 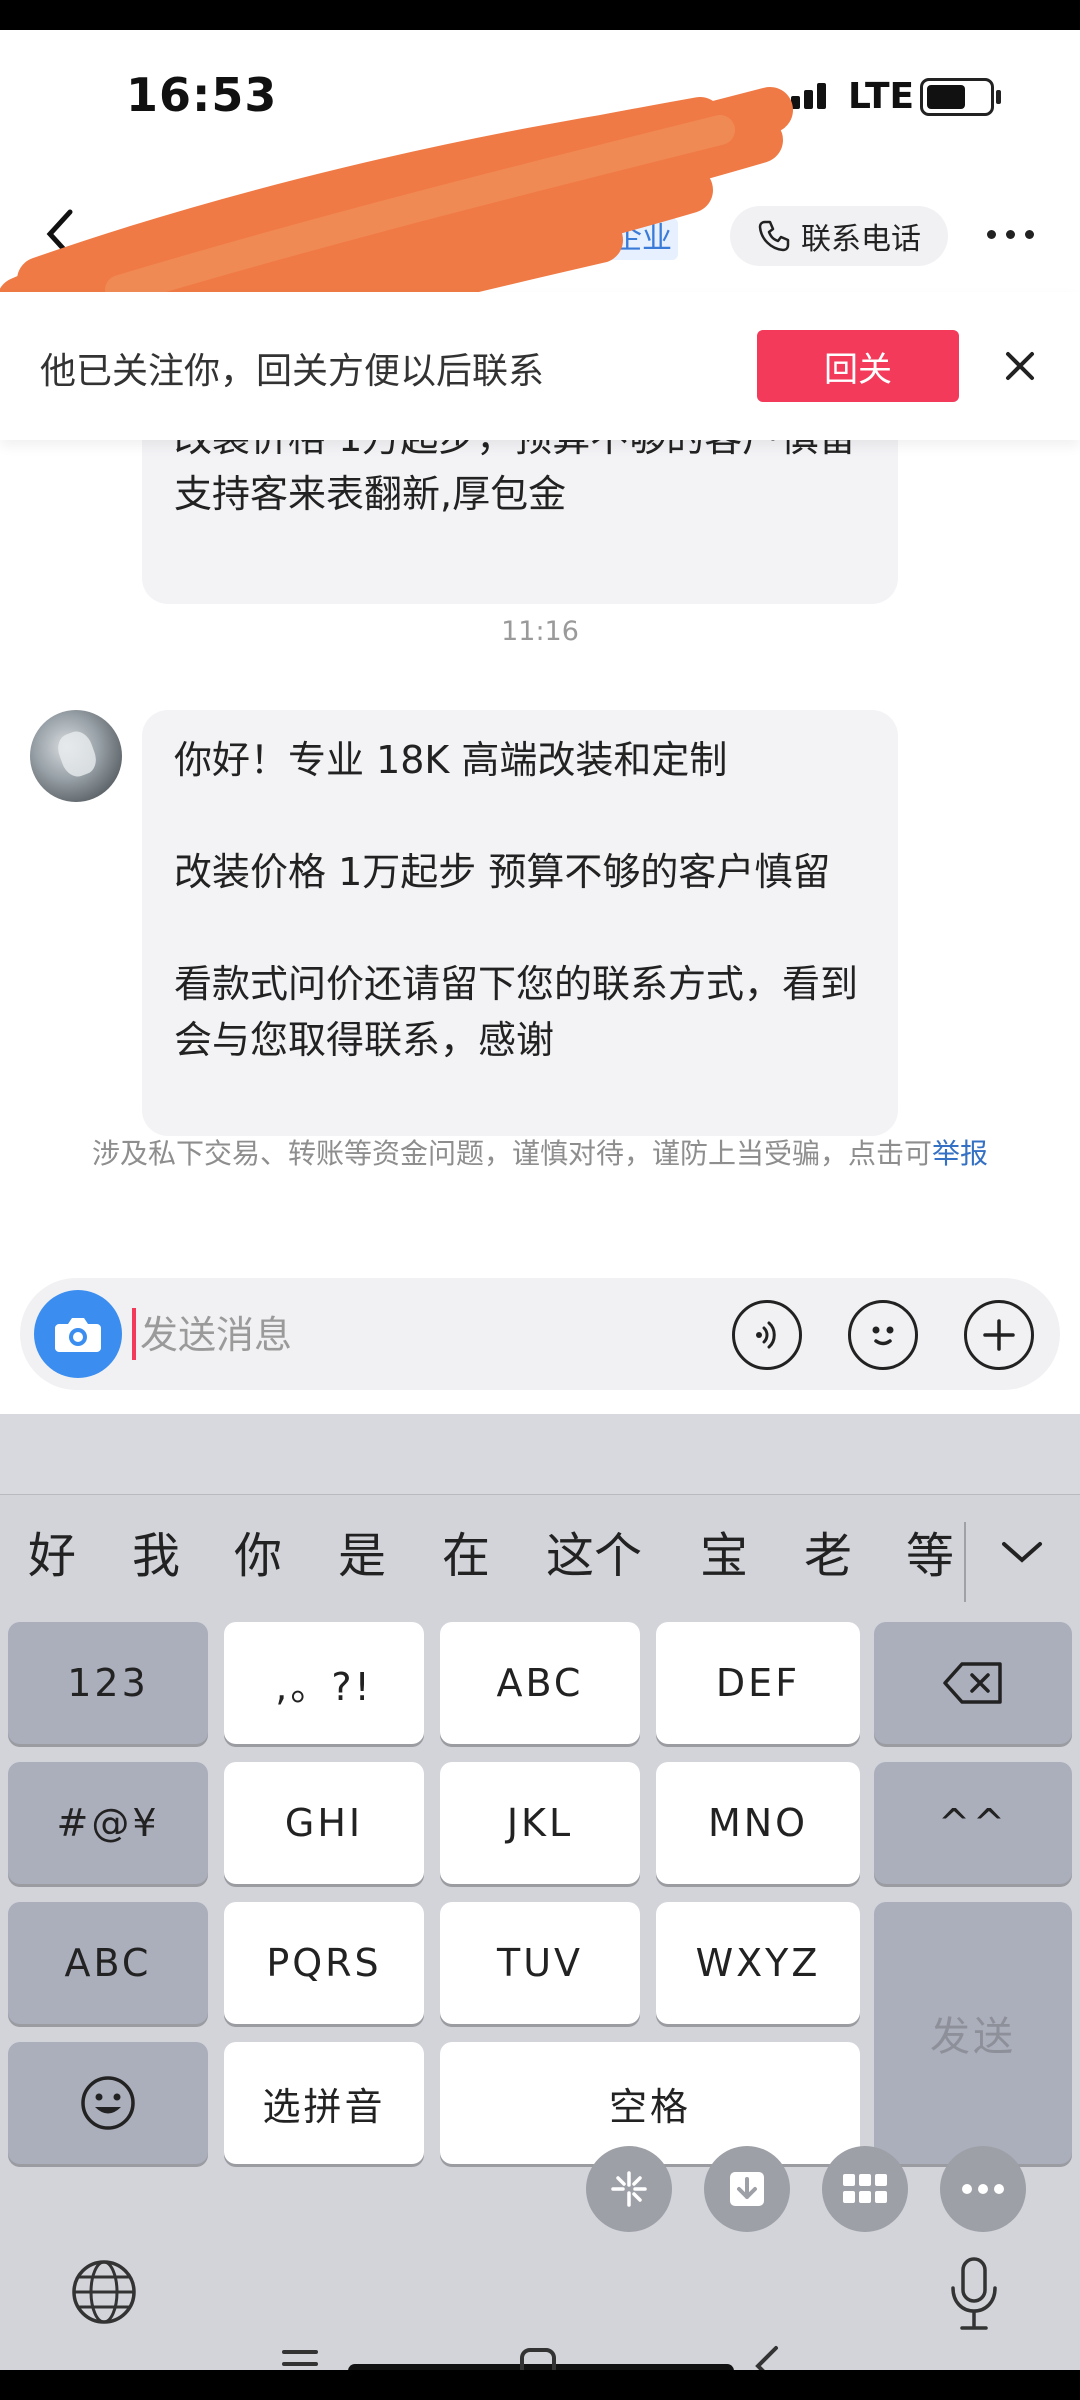 I want to click on key-tuv: TUV, so click(x=540, y=1963).